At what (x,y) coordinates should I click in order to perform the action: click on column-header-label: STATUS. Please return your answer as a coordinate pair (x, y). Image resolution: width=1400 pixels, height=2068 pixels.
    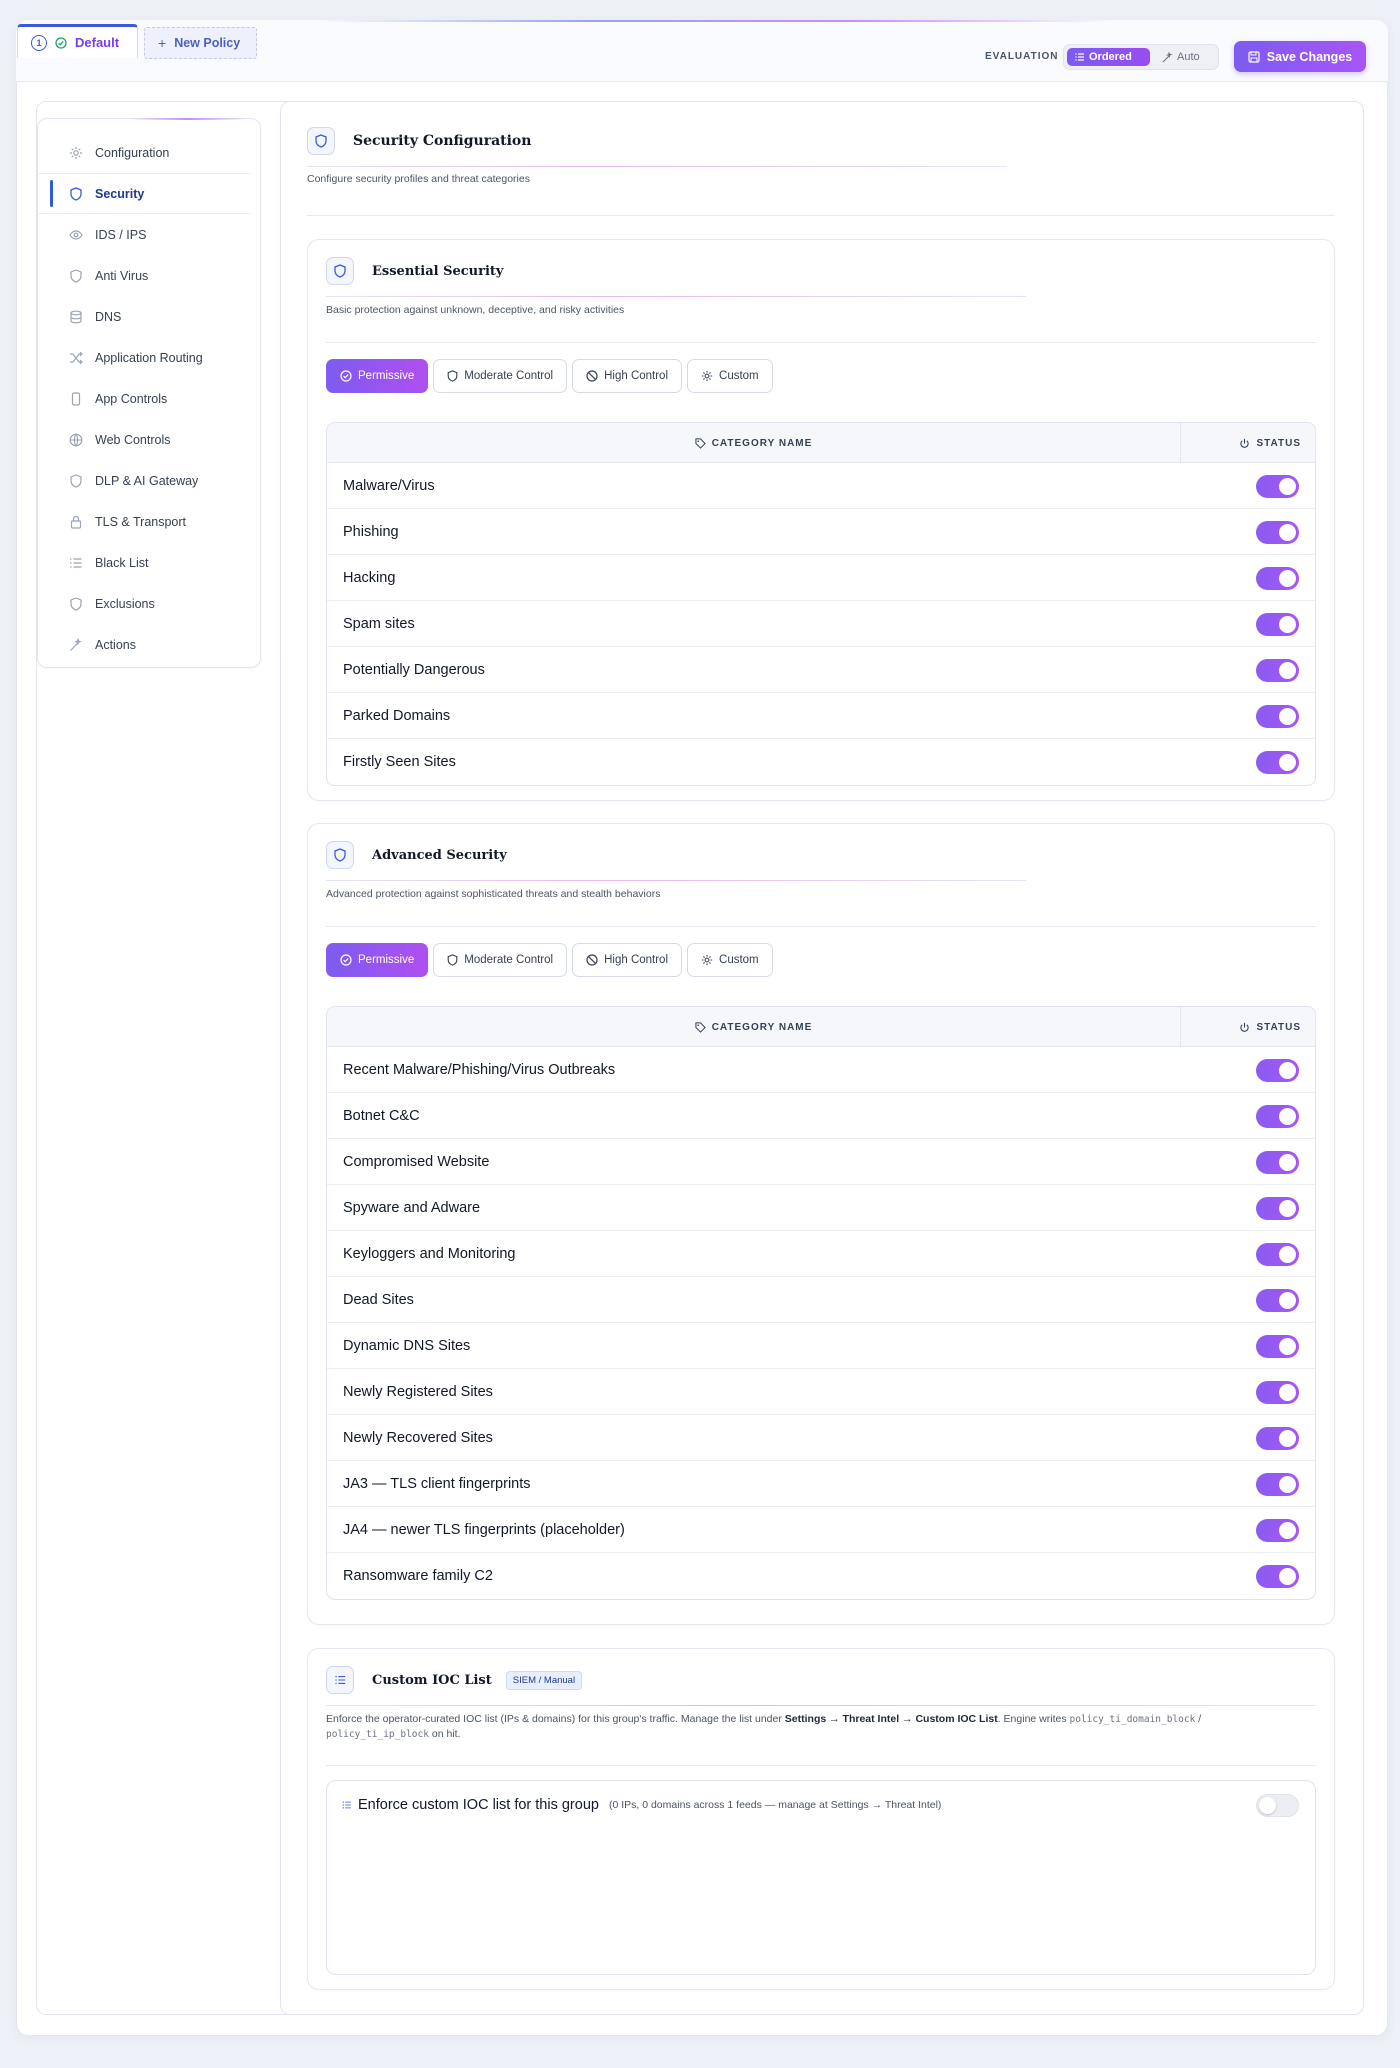
    Looking at the image, I should click on (1278, 443).